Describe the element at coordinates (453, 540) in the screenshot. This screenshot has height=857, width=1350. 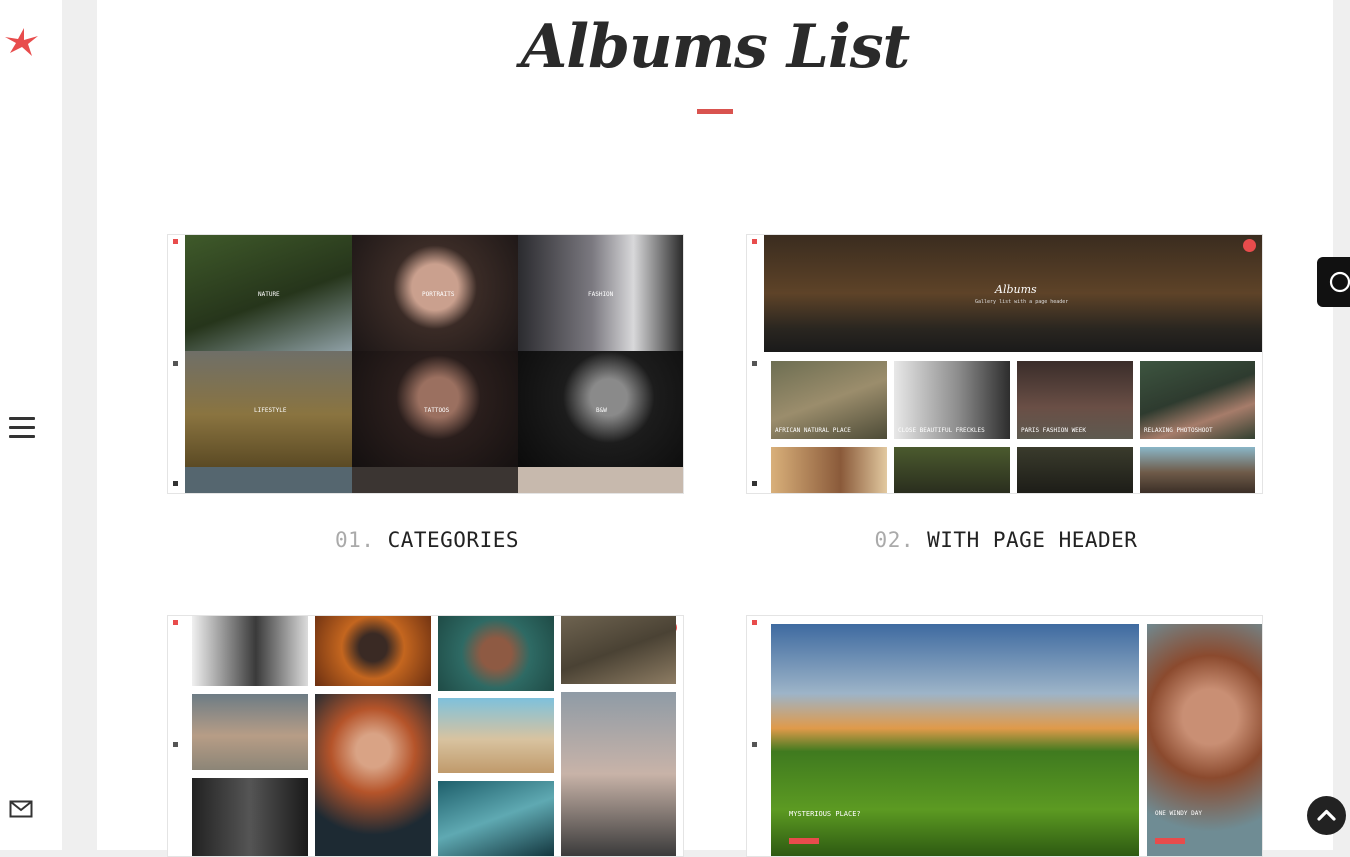
I see `album-title: CATEGORIES` at that location.